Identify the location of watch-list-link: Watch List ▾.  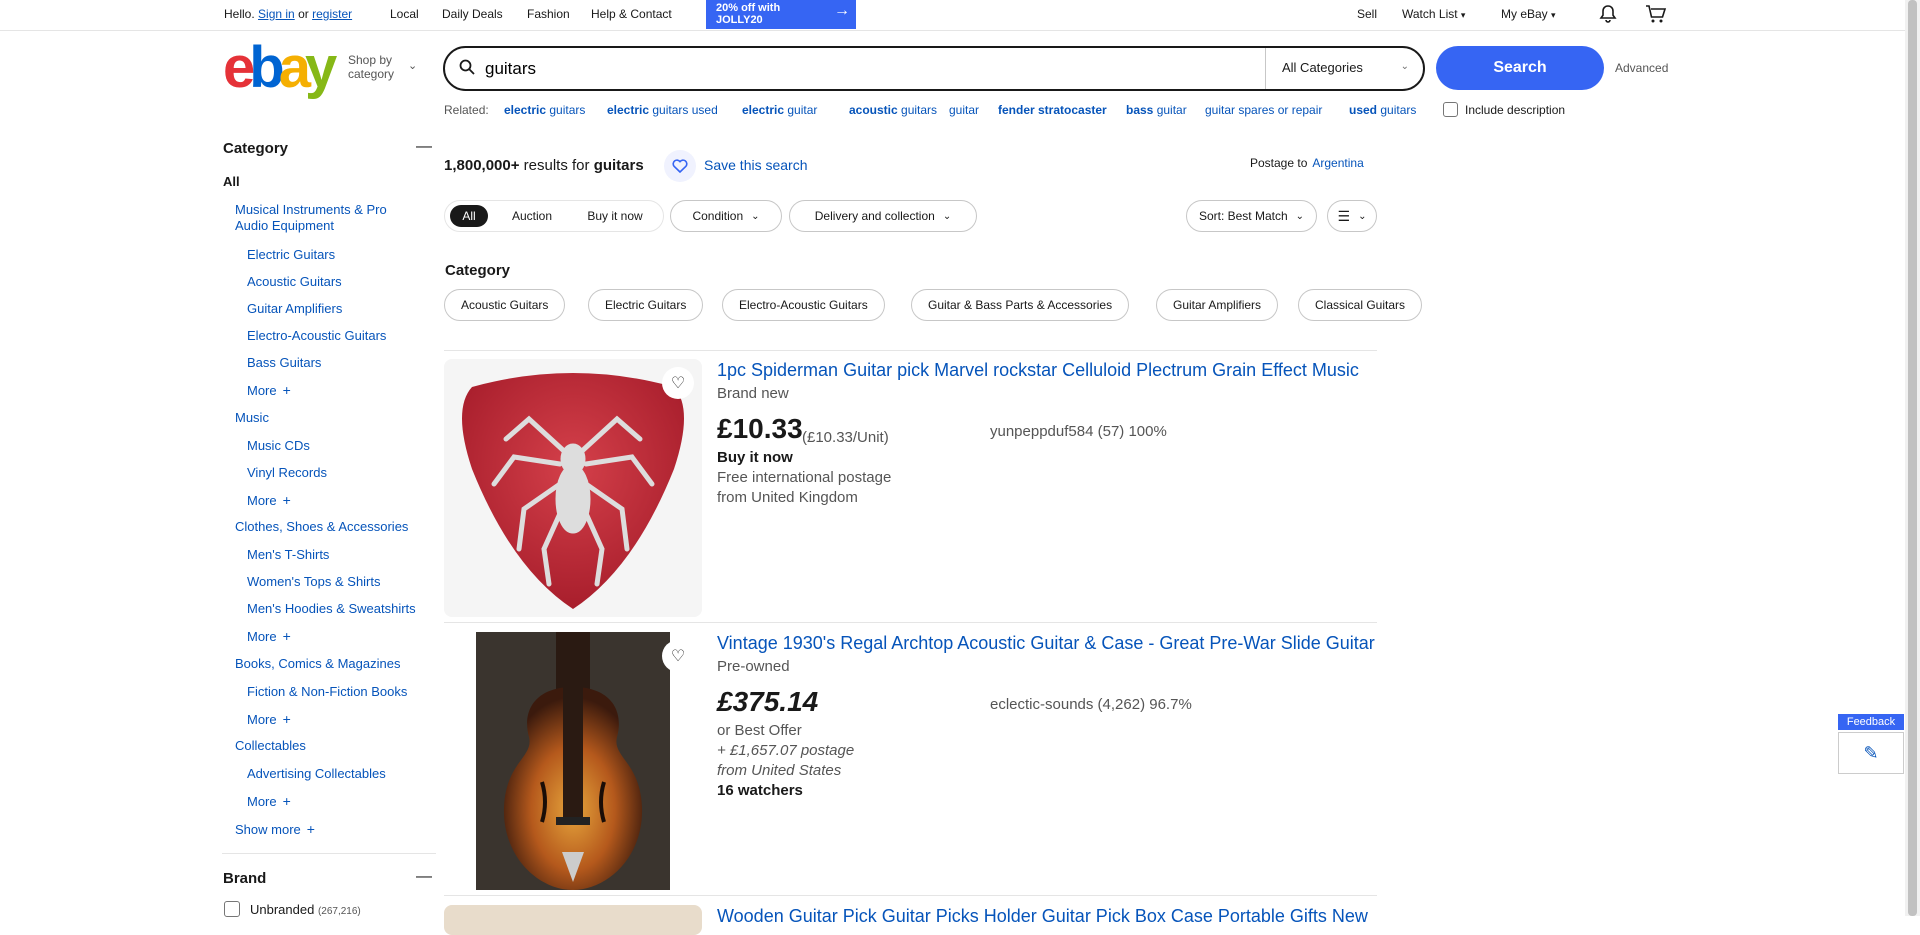
(1433, 14).